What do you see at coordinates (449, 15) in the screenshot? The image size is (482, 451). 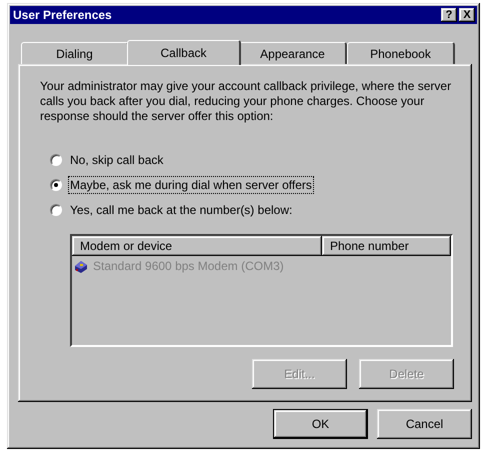 I see `help-button: ?` at bounding box center [449, 15].